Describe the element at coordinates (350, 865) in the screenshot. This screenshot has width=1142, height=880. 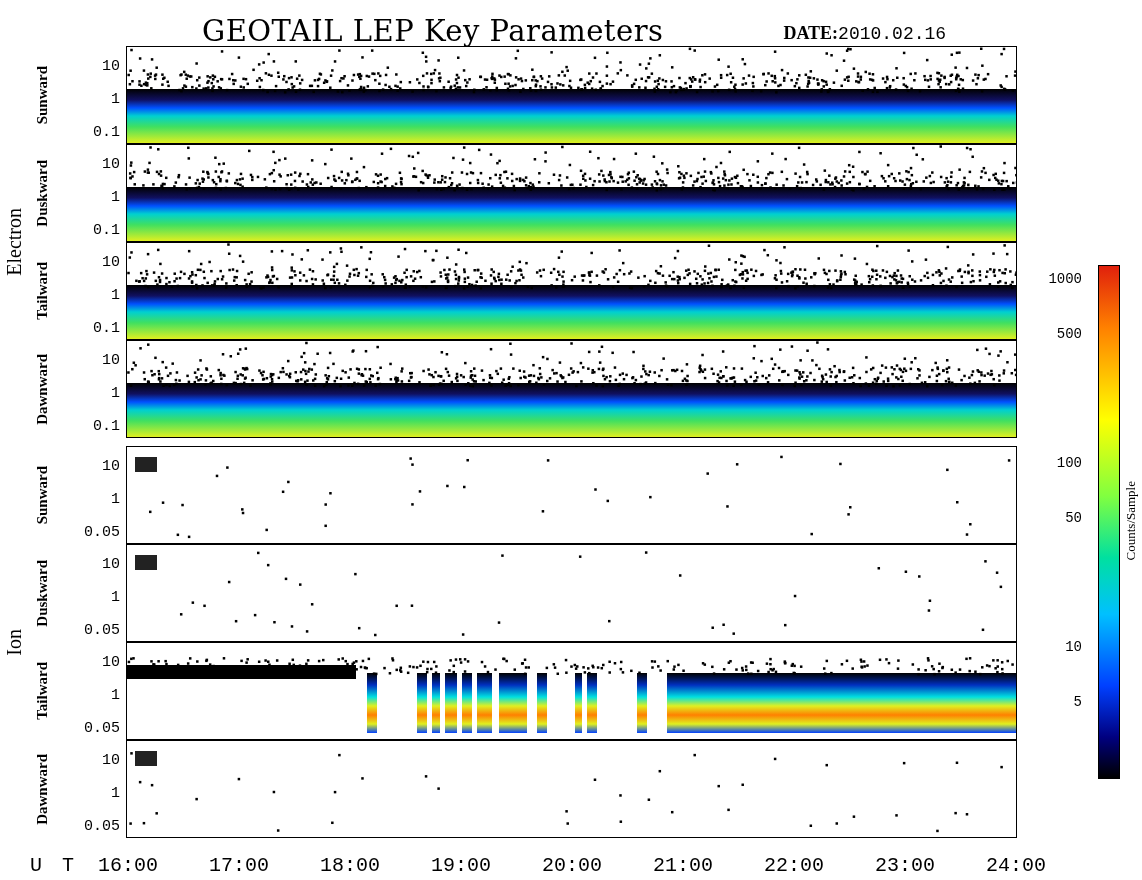
I see `x-tick-label: 18:00` at that location.